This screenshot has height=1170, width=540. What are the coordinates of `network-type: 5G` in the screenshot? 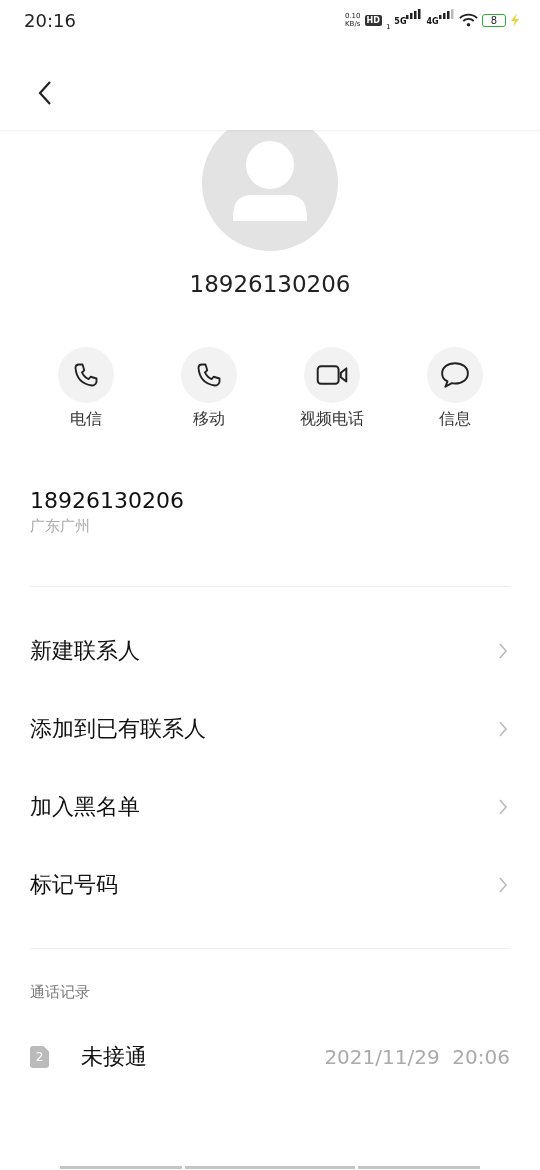 It's located at (400, 21).